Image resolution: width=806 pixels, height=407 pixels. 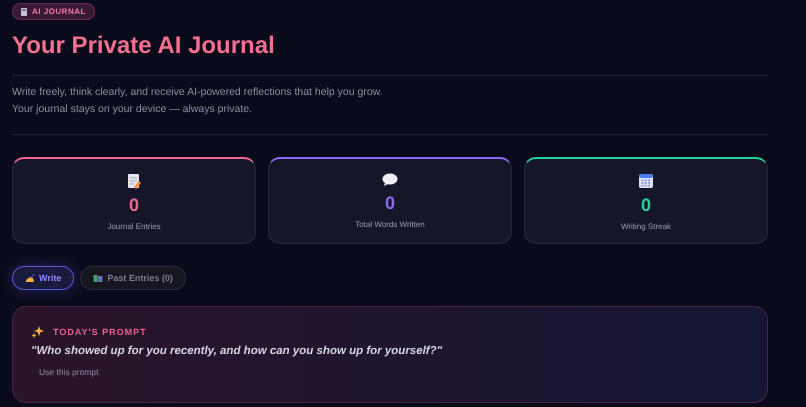 What do you see at coordinates (134, 181) in the screenshot?
I see `notepad-icon` at bounding box center [134, 181].